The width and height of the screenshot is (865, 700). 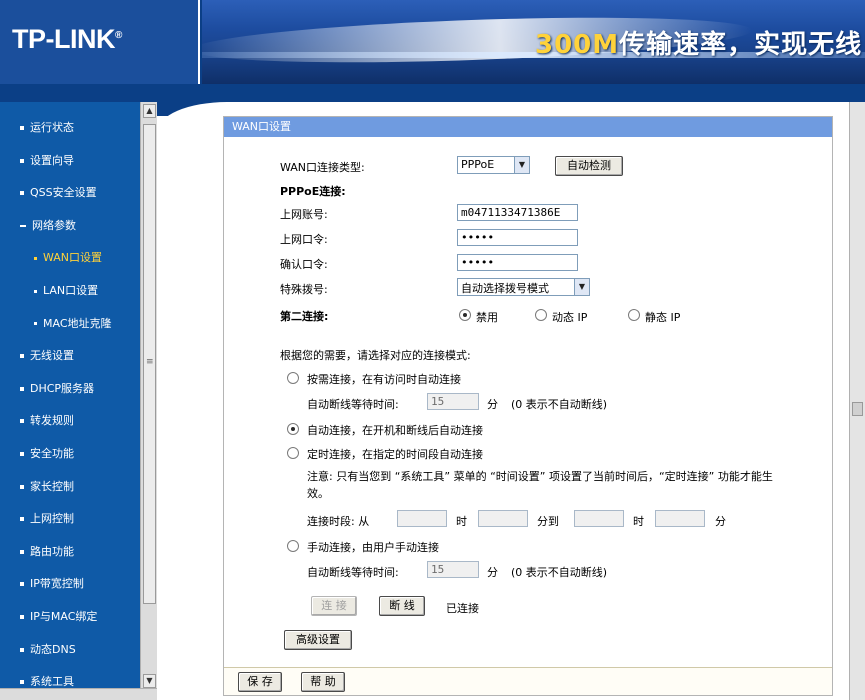 I want to click on idle-time-unit-2: 分, so click(x=492, y=572).